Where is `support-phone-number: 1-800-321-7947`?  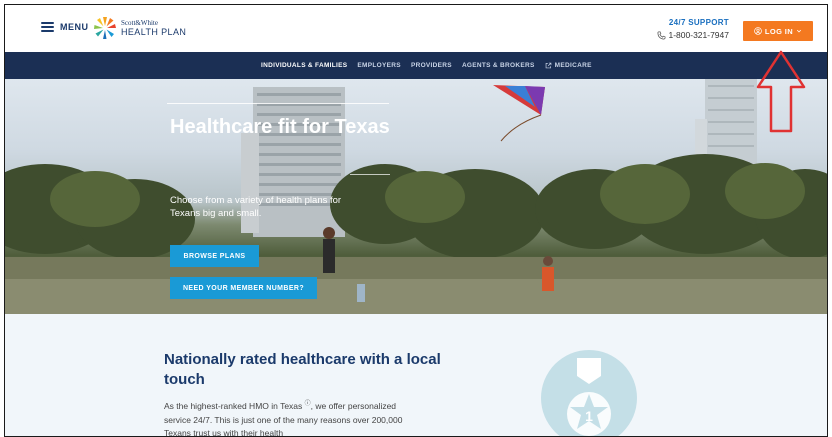 support-phone-number: 1-800-321-7947 is located at coordinates (699, 35).